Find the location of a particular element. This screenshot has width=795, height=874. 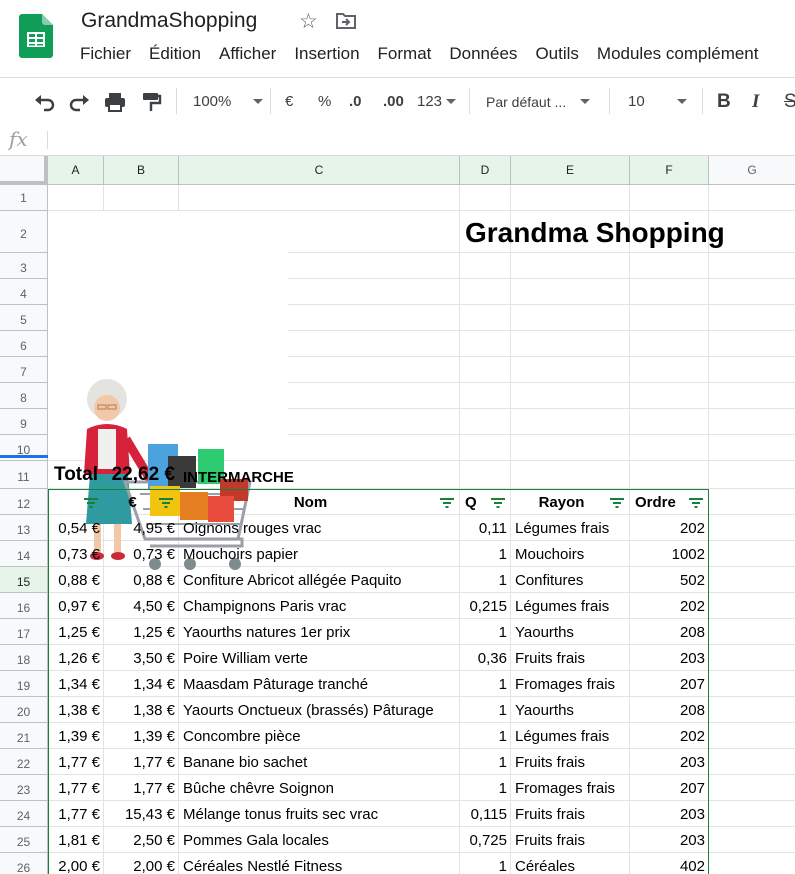

menu-insertion: Insertion is located at coordinates (326, 54).